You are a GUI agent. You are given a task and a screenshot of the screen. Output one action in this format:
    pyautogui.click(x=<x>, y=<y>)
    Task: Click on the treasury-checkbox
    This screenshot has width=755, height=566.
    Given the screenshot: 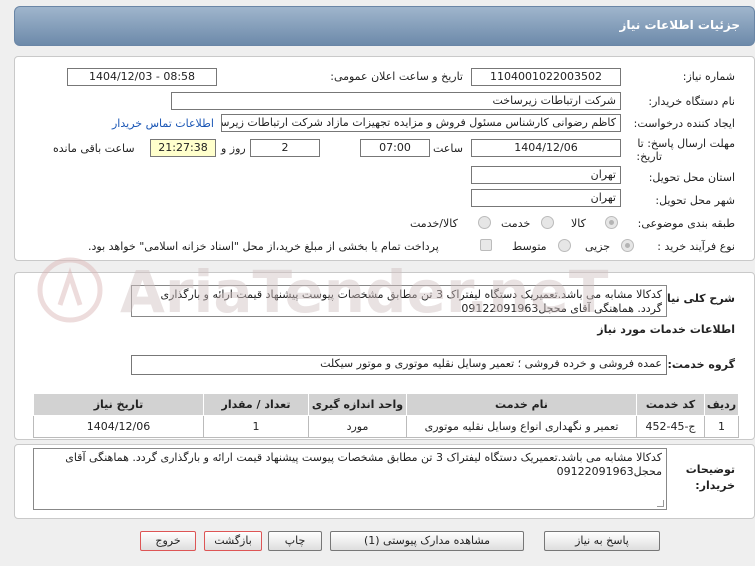 What is the action you would take?
    pyautogui.click(x=486, y=245)
    